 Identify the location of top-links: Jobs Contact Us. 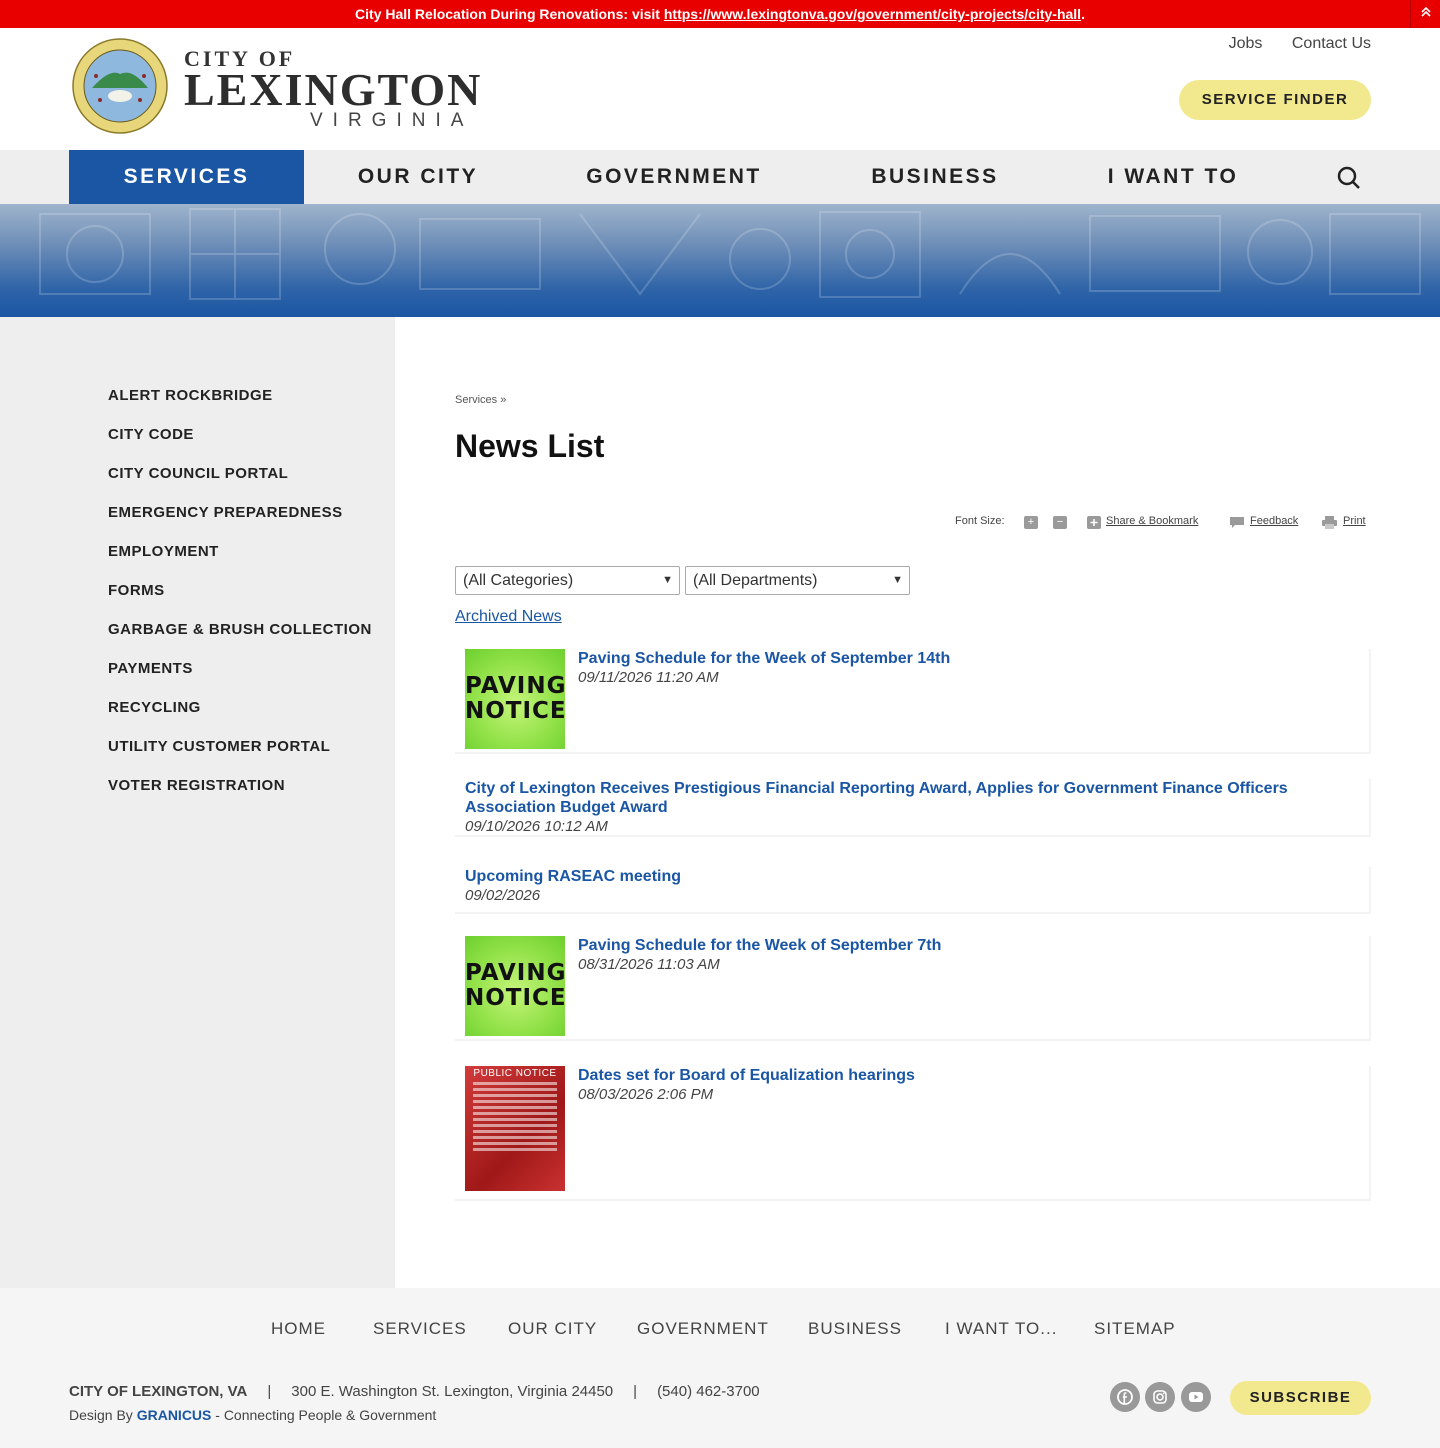
(1287, 44).